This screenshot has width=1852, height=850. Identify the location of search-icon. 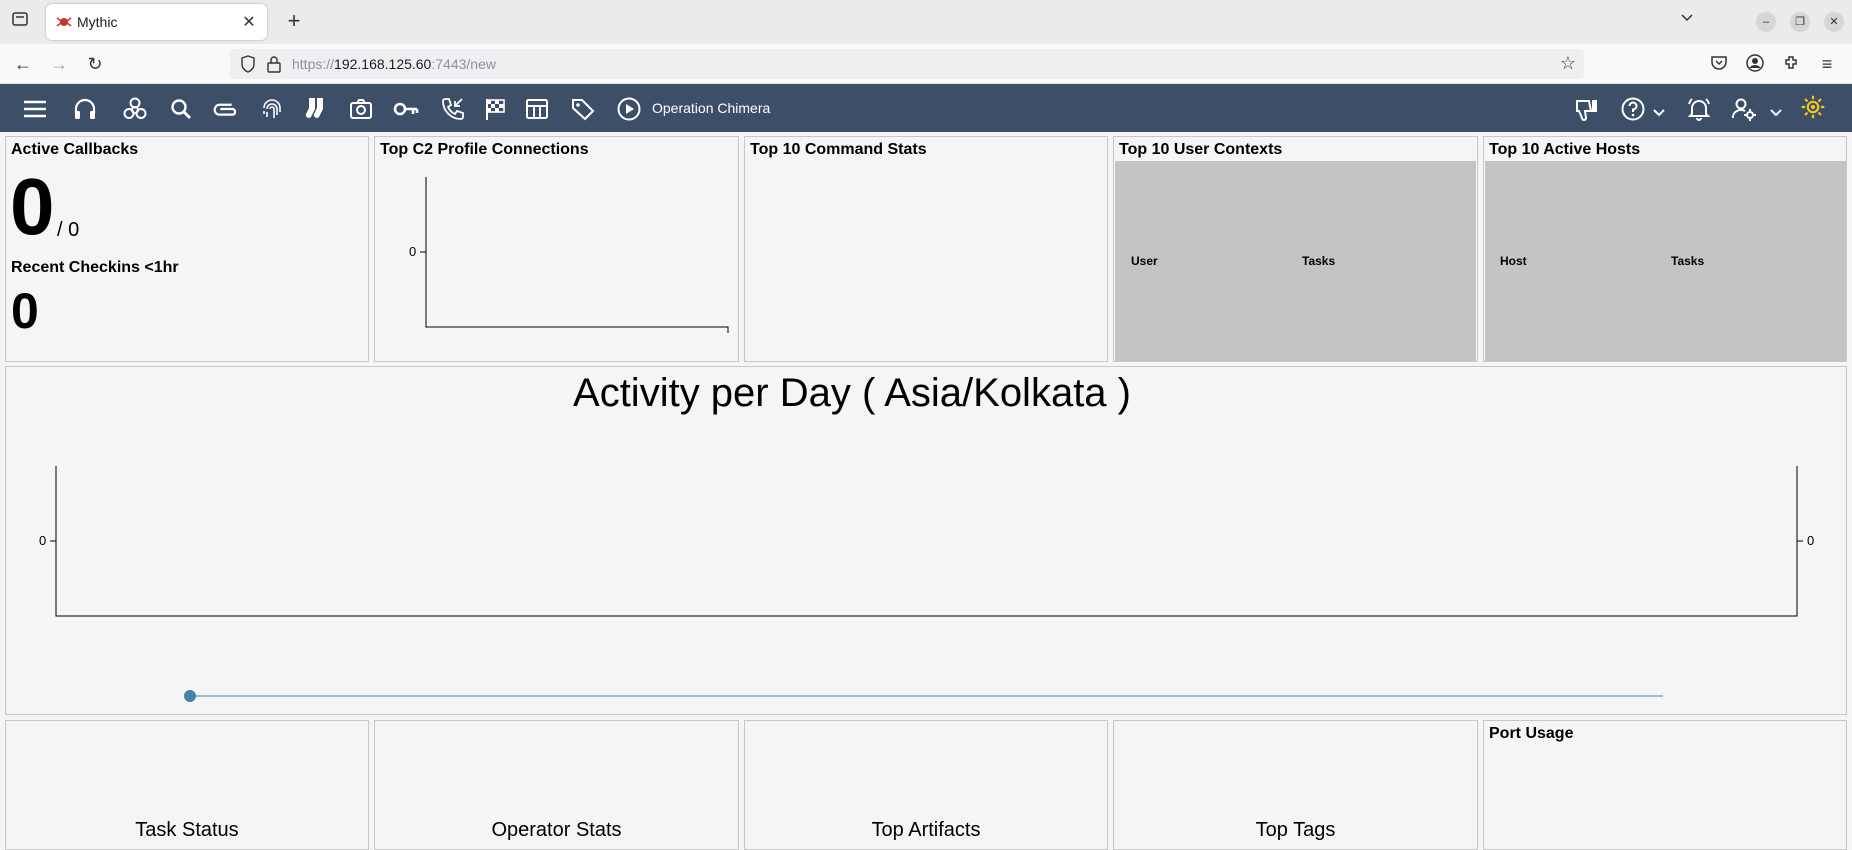
(181, 109).